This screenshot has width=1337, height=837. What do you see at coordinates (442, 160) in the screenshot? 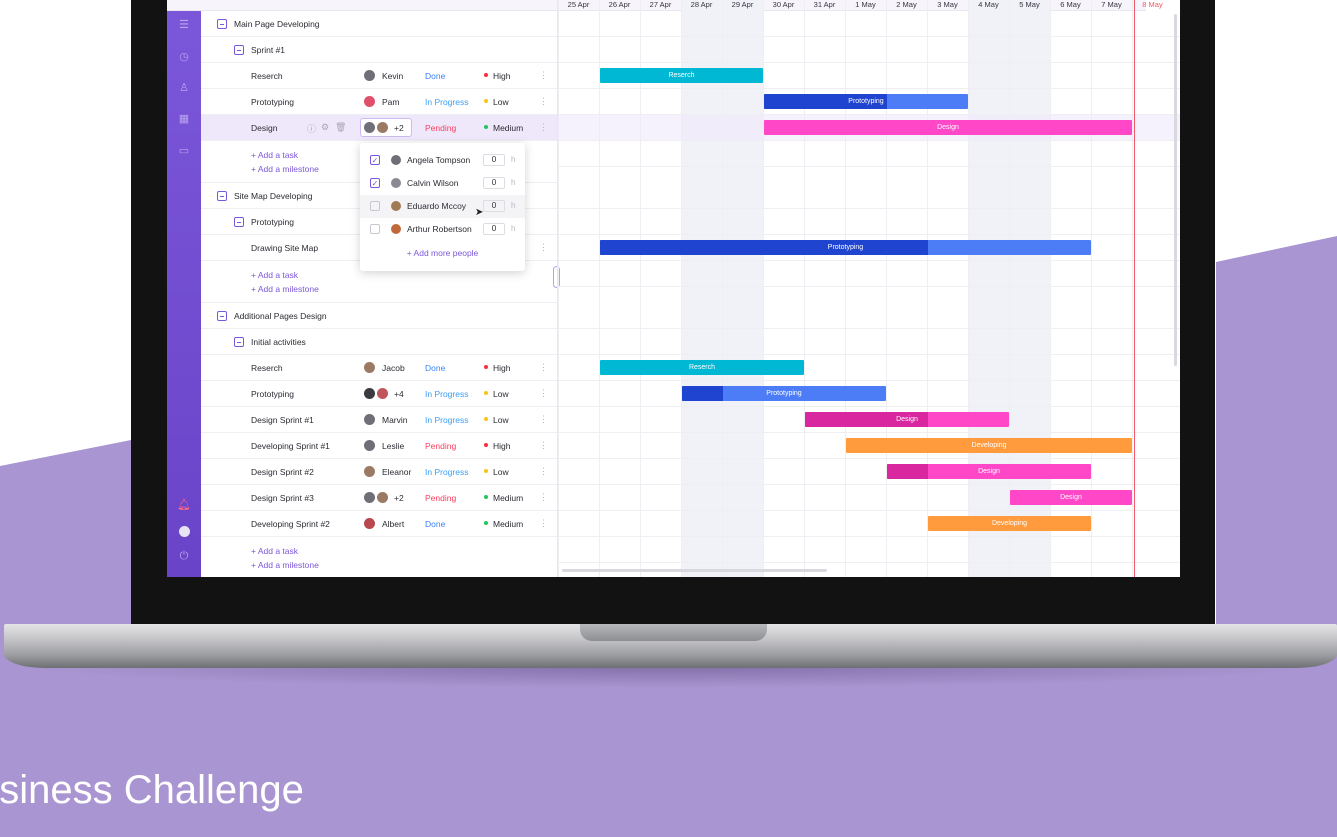
I see `popup-person-row: ✓ Angela Tompson 0 h` at bounding box center [442, 160].